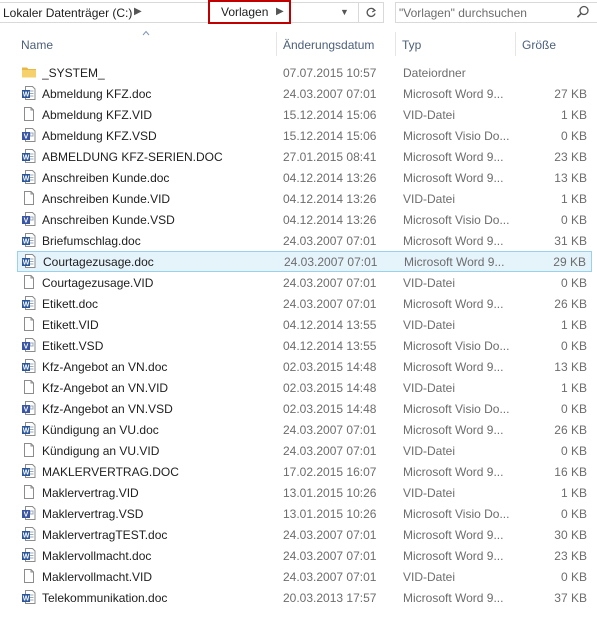 The height and width of the screenshot is (619, 597). What do you see at coordinates (570, 535) in the screenshot?
I see `file-size: 30 KB` at bounding box center [570, 535].